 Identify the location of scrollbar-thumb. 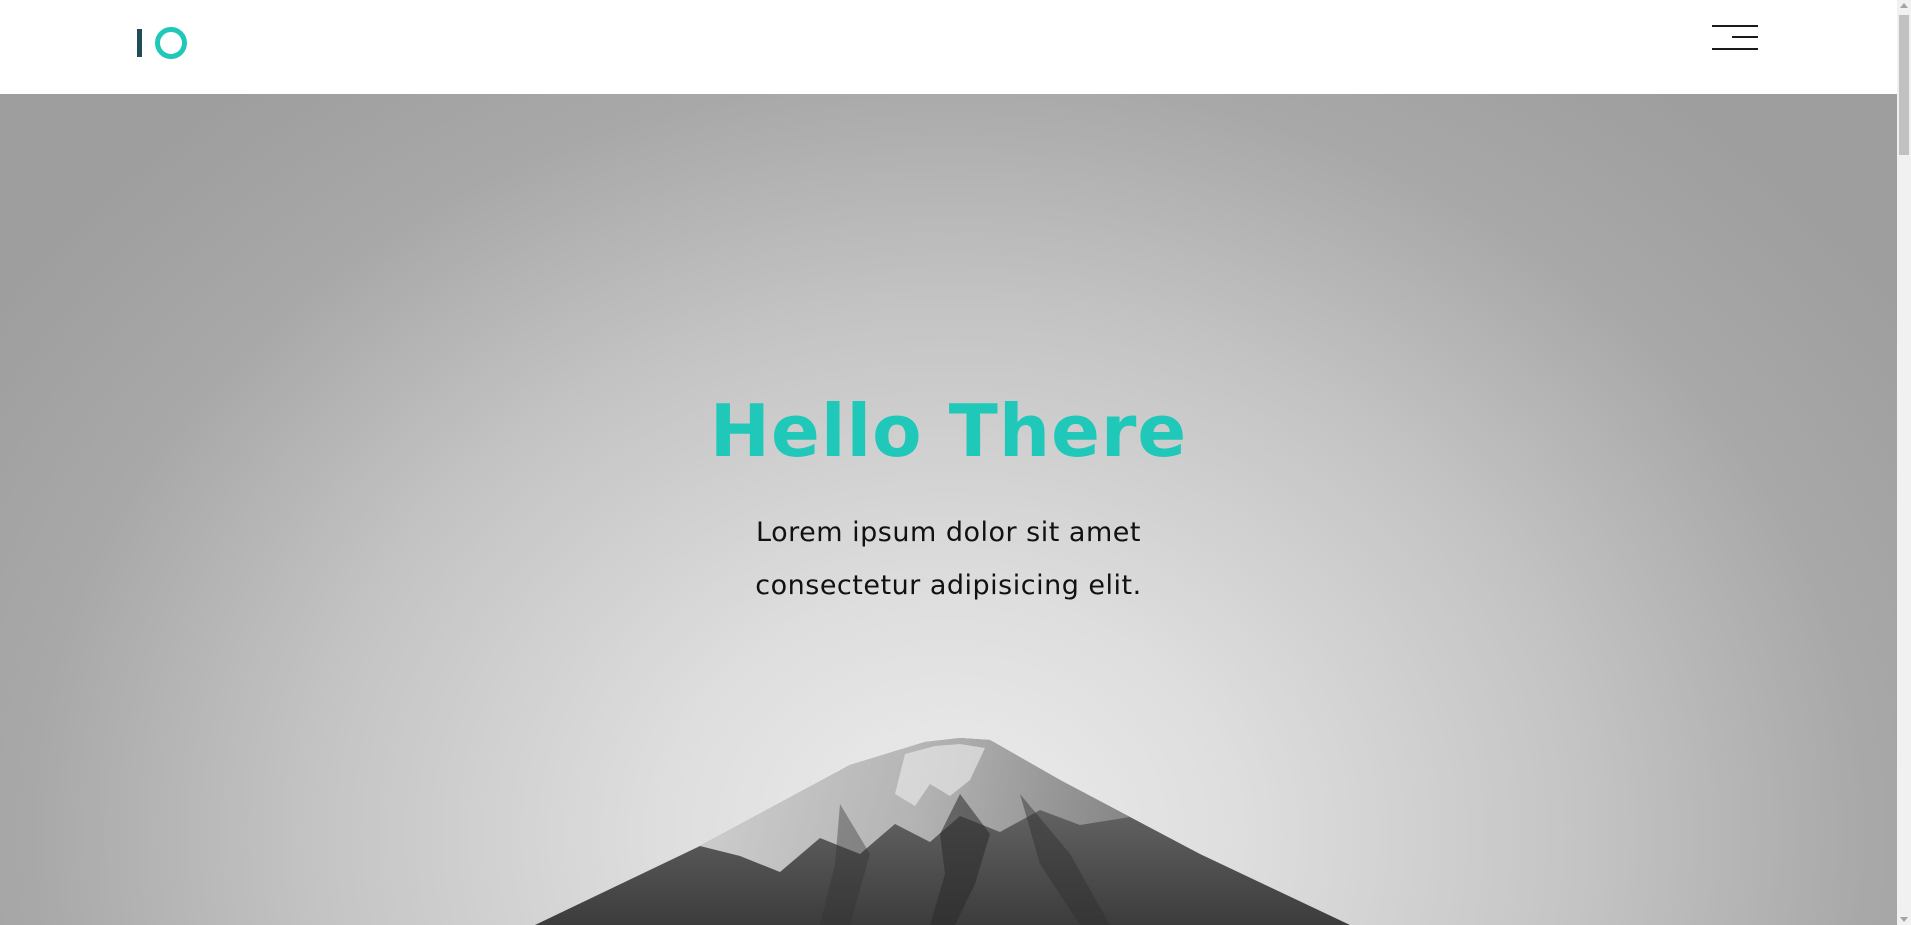
(1904, 85).